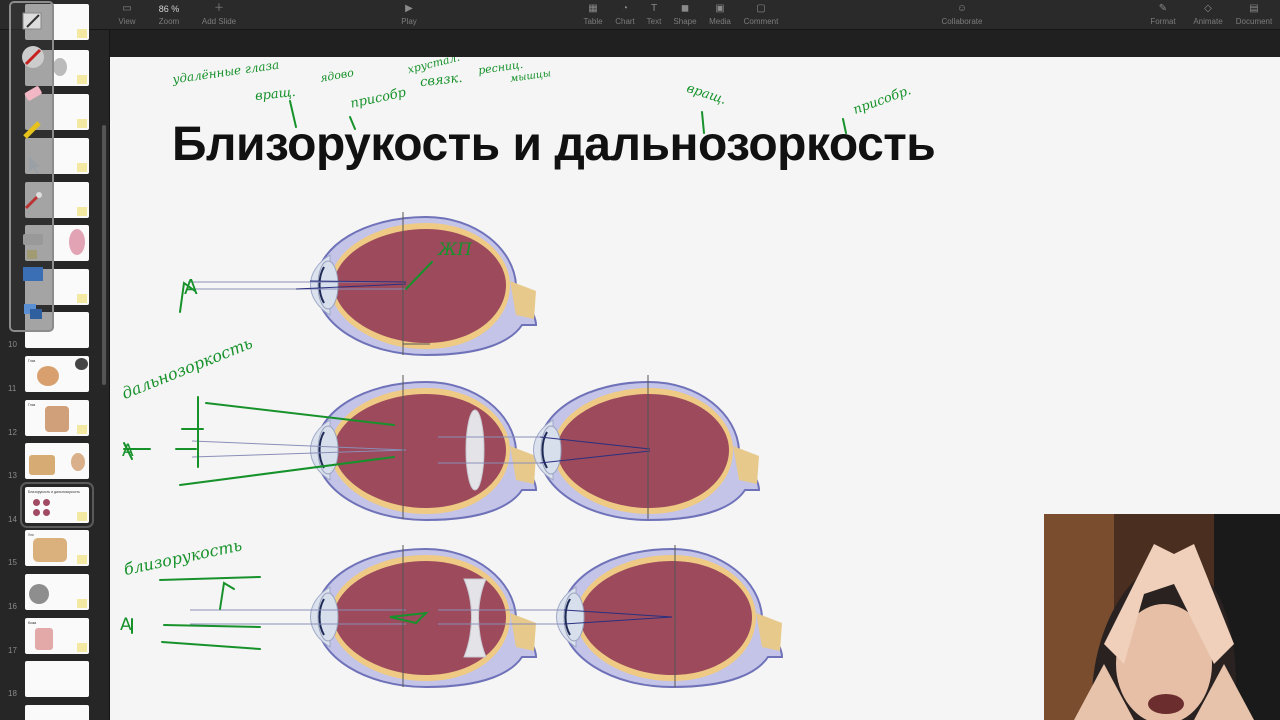  I want to click on slide-thumbnail: 16, so click(55, 593).